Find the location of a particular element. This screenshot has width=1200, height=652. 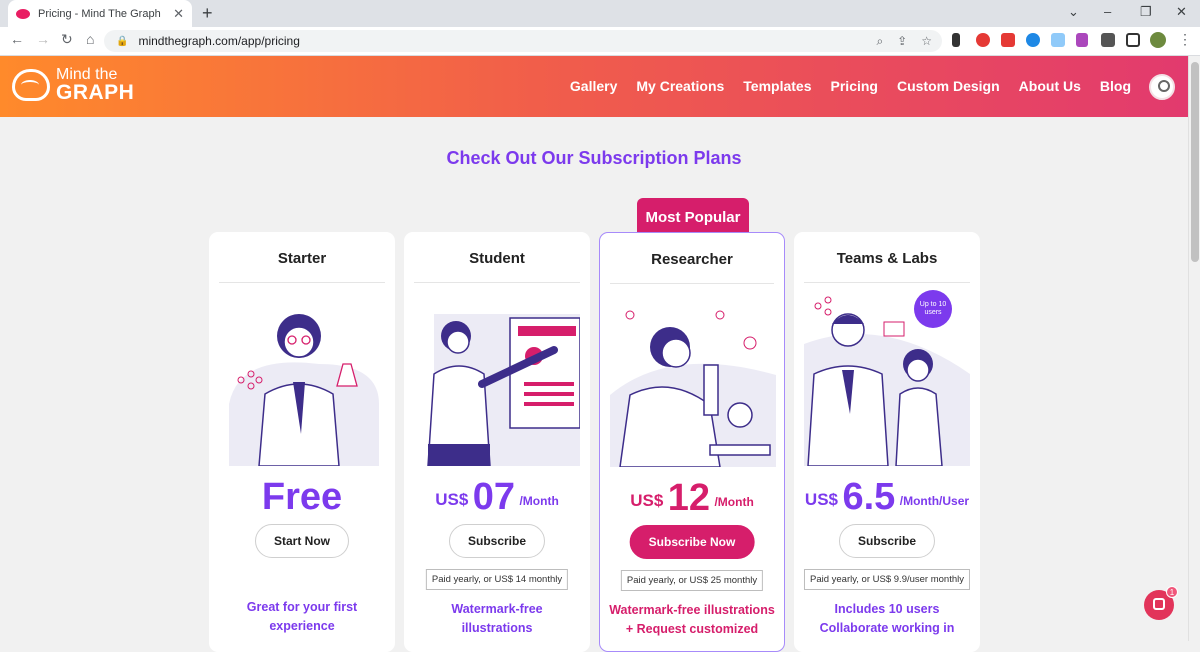

nav-gallery: Gallery is located at coordinates (593, 86).